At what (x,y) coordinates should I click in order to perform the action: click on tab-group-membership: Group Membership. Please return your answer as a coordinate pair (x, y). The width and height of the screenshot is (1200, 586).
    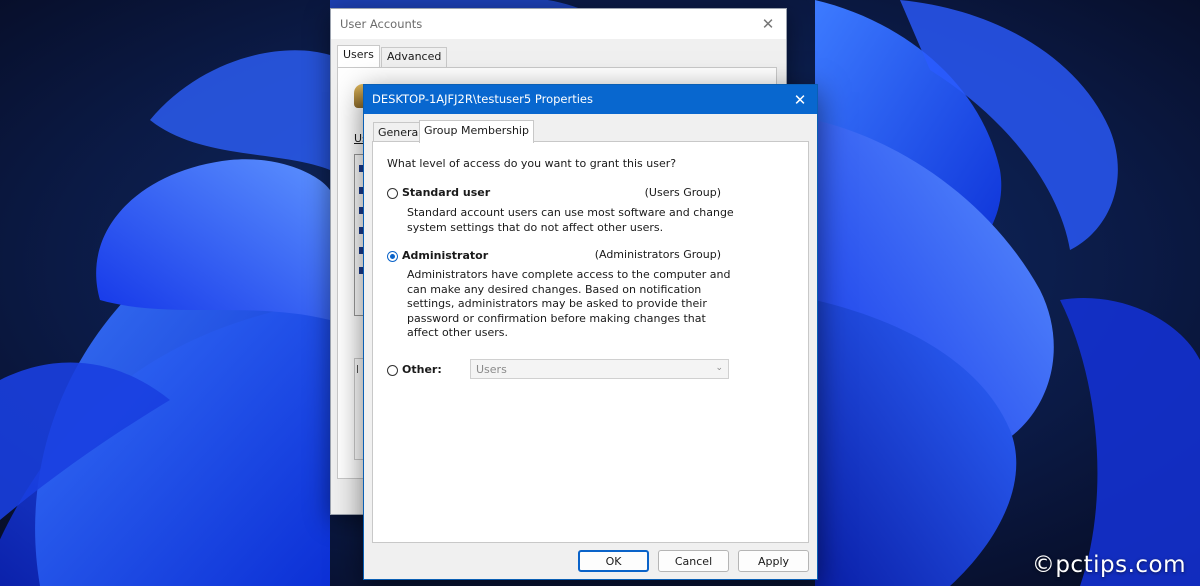
    Looking at the image, I should click on (476, 131).